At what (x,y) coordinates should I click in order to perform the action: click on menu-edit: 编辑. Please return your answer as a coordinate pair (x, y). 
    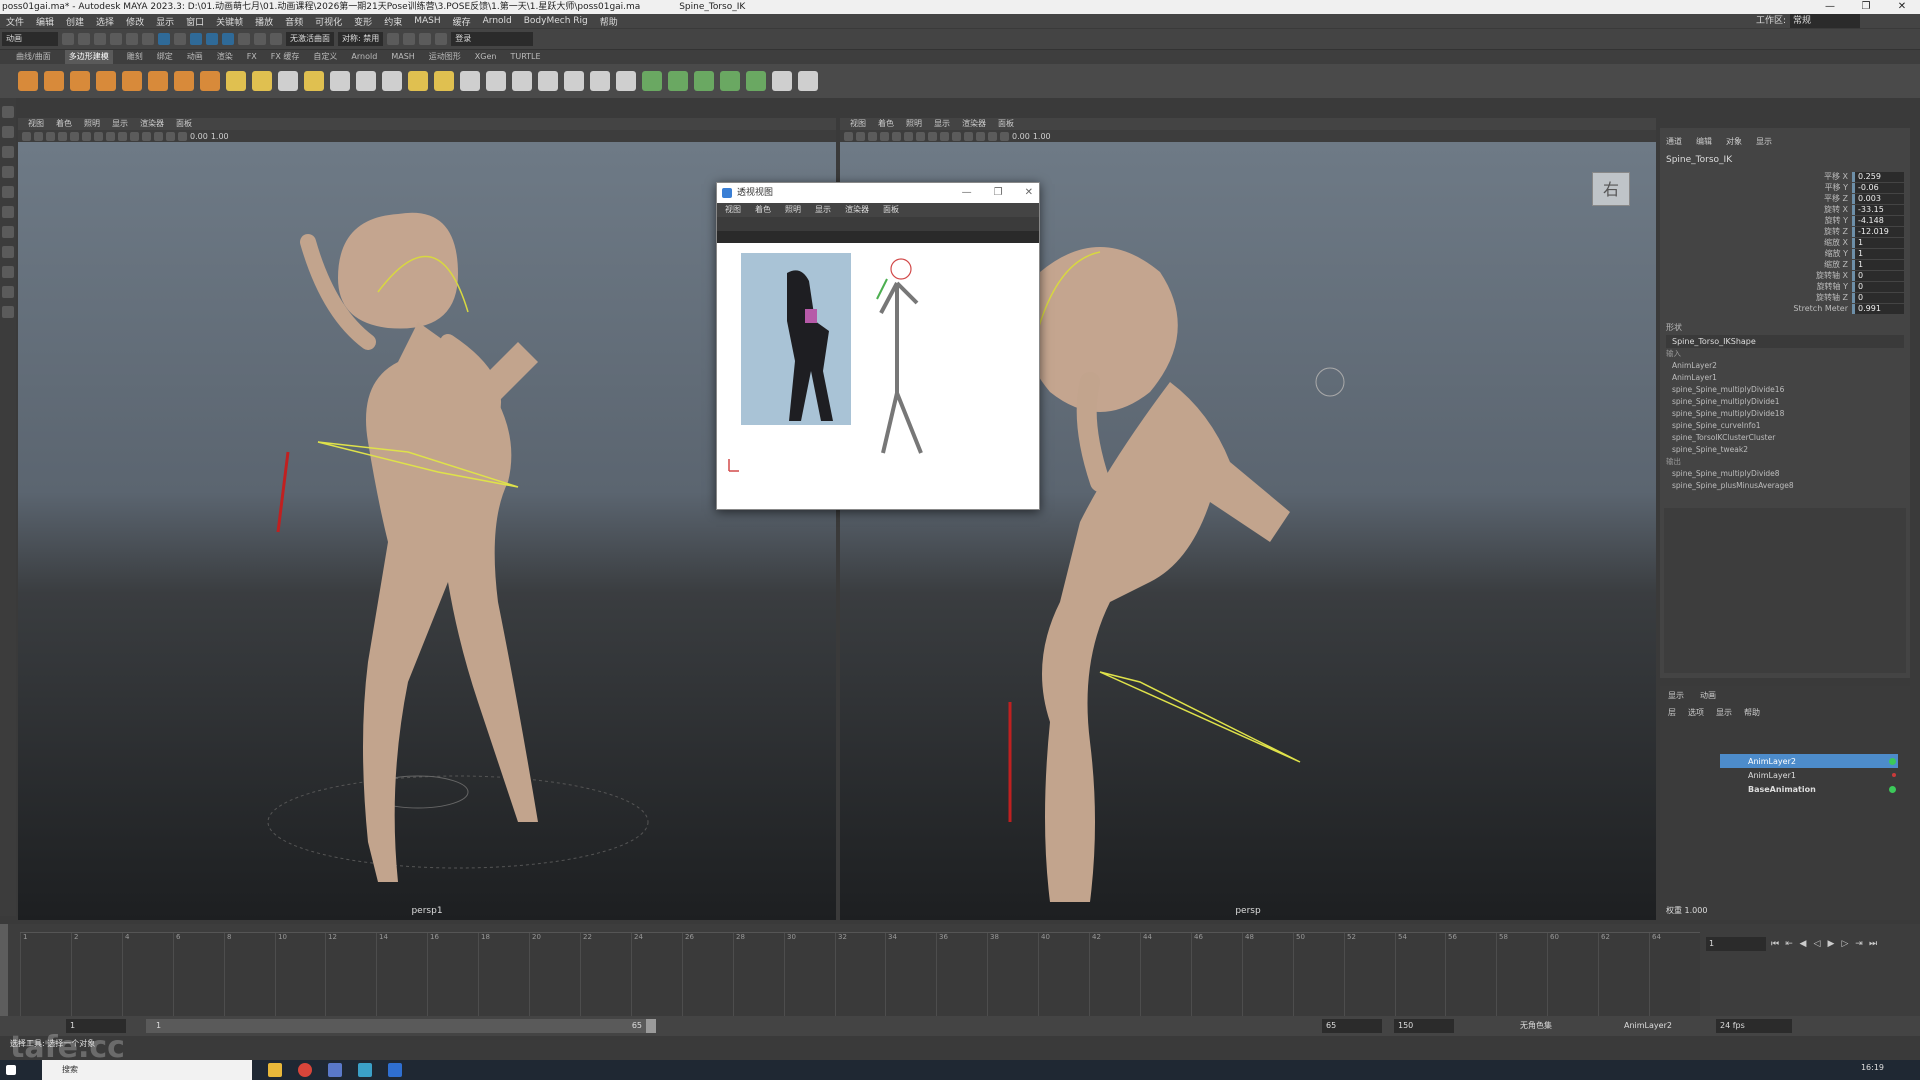
    Looking at the image, I should click on (45, 21).